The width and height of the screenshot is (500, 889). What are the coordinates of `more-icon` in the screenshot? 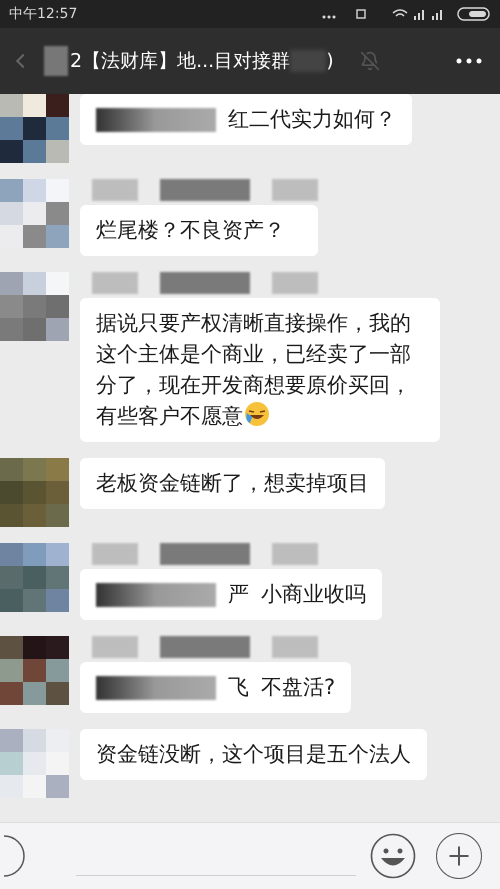 It's located at (469, 61).